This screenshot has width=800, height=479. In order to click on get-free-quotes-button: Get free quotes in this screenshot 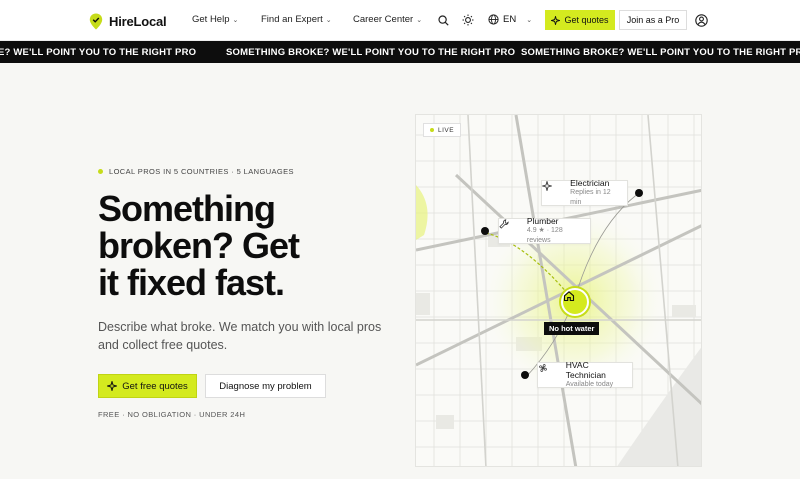, I will do `click(147, 386)`.